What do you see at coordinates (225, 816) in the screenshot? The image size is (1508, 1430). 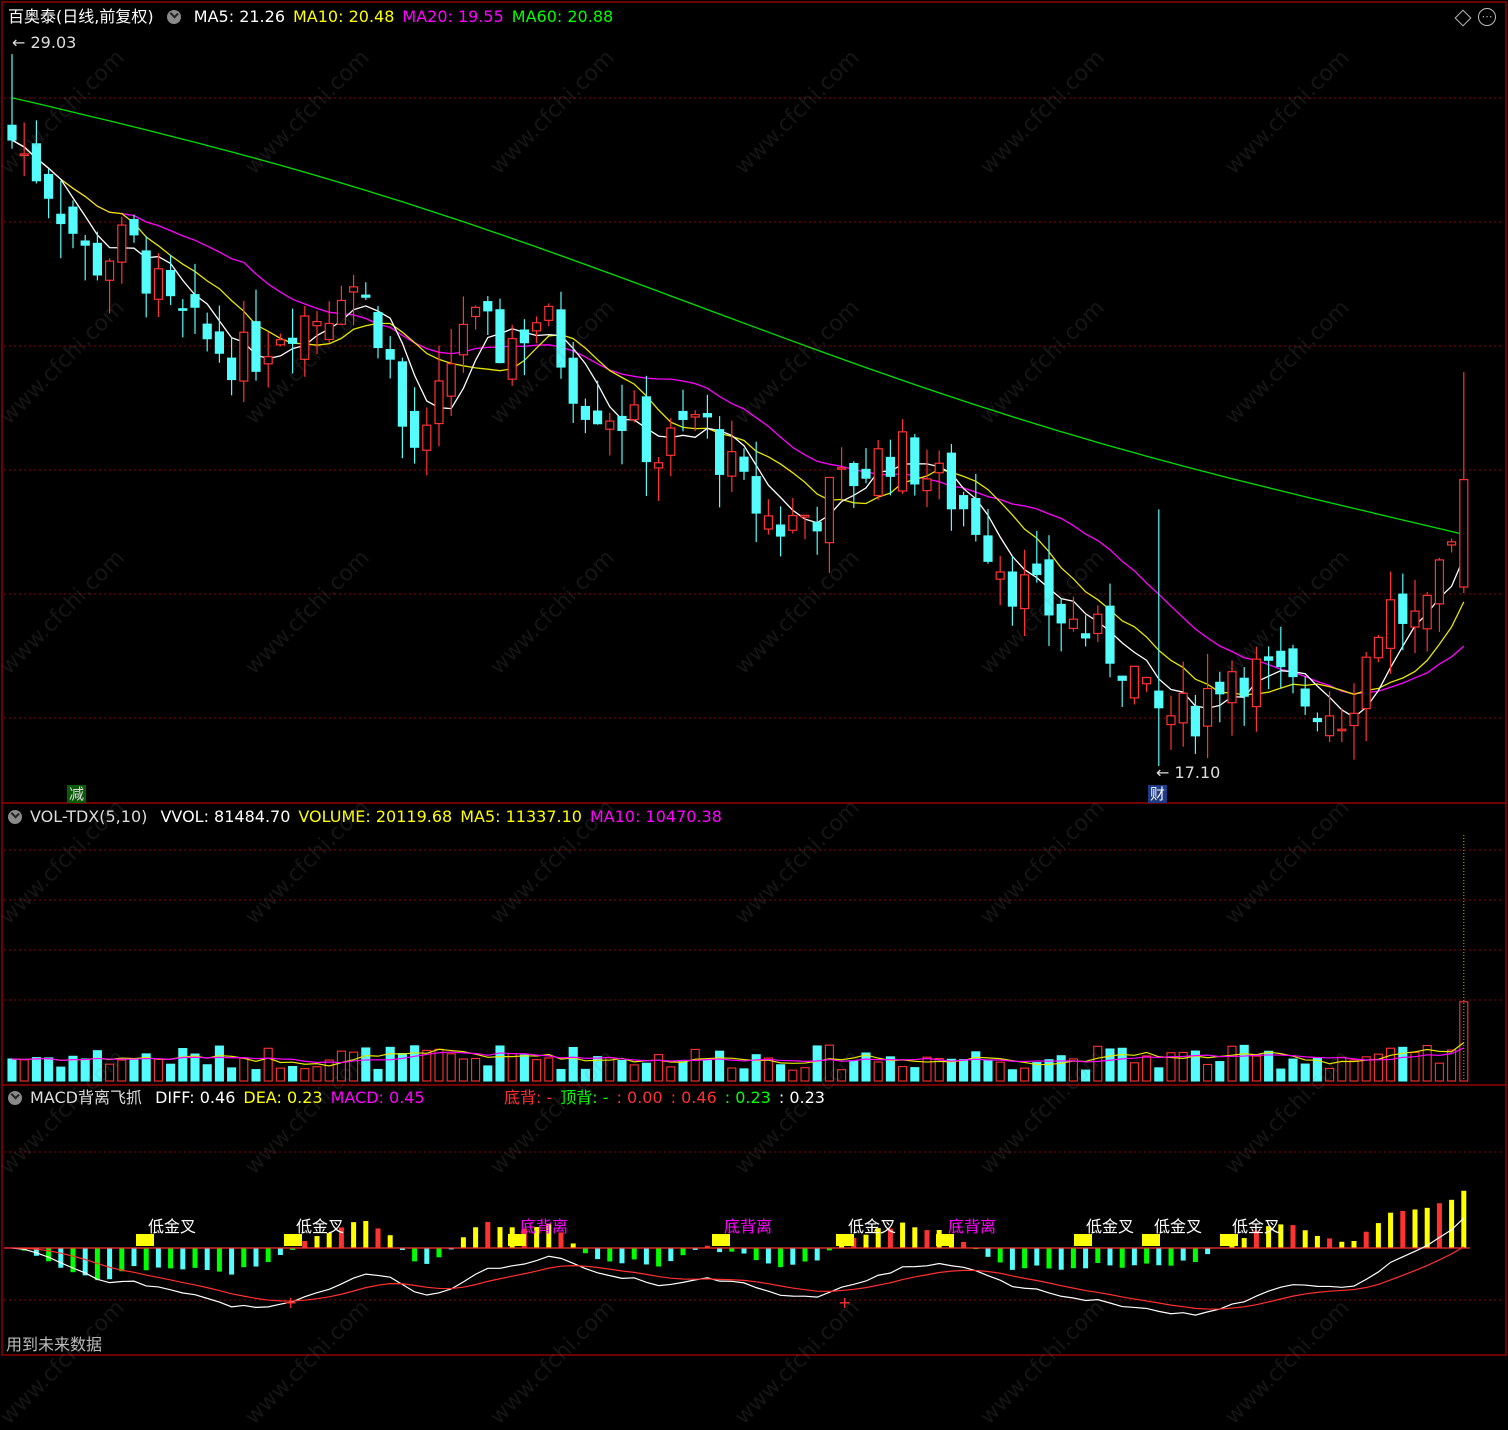 I see `volume-indicator-0: VVOL: 81484.70` at bounding box center [225, 816].